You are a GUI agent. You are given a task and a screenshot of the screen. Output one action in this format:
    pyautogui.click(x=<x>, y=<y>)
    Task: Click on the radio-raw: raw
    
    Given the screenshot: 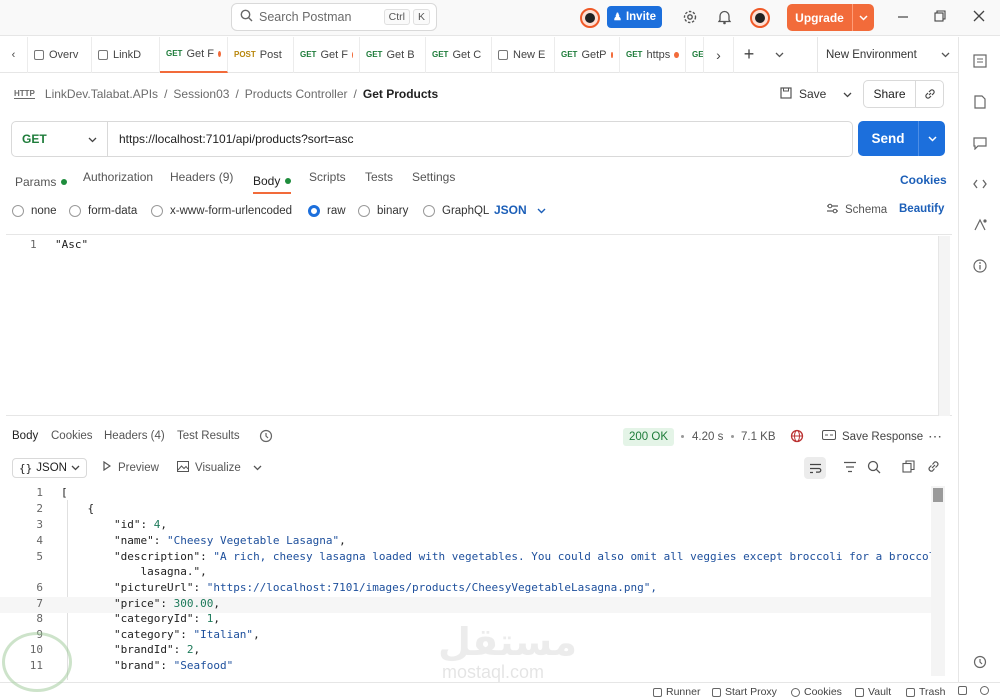 What is the action you would take?
    pyautogui.click(x=327, y=211)
    